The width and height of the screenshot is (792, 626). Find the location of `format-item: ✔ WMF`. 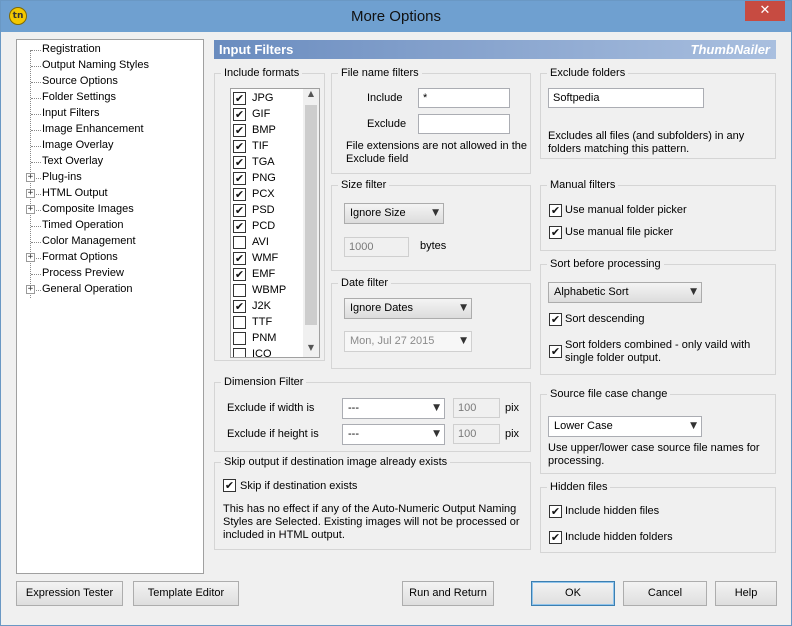

format-item: ✔ WMF is located at coordinates (268, 259).